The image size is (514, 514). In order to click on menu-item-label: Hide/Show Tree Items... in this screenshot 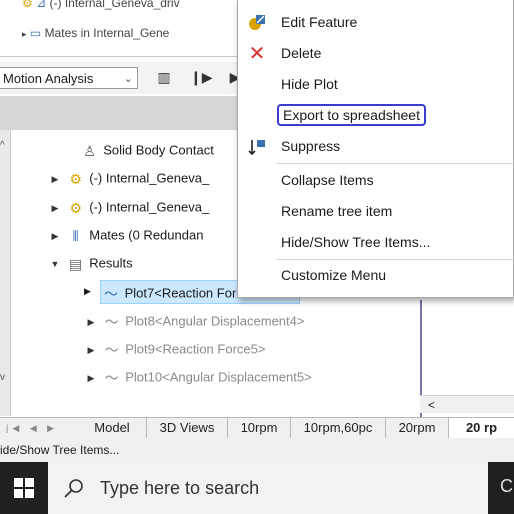, I will do `click(356, 242)`.